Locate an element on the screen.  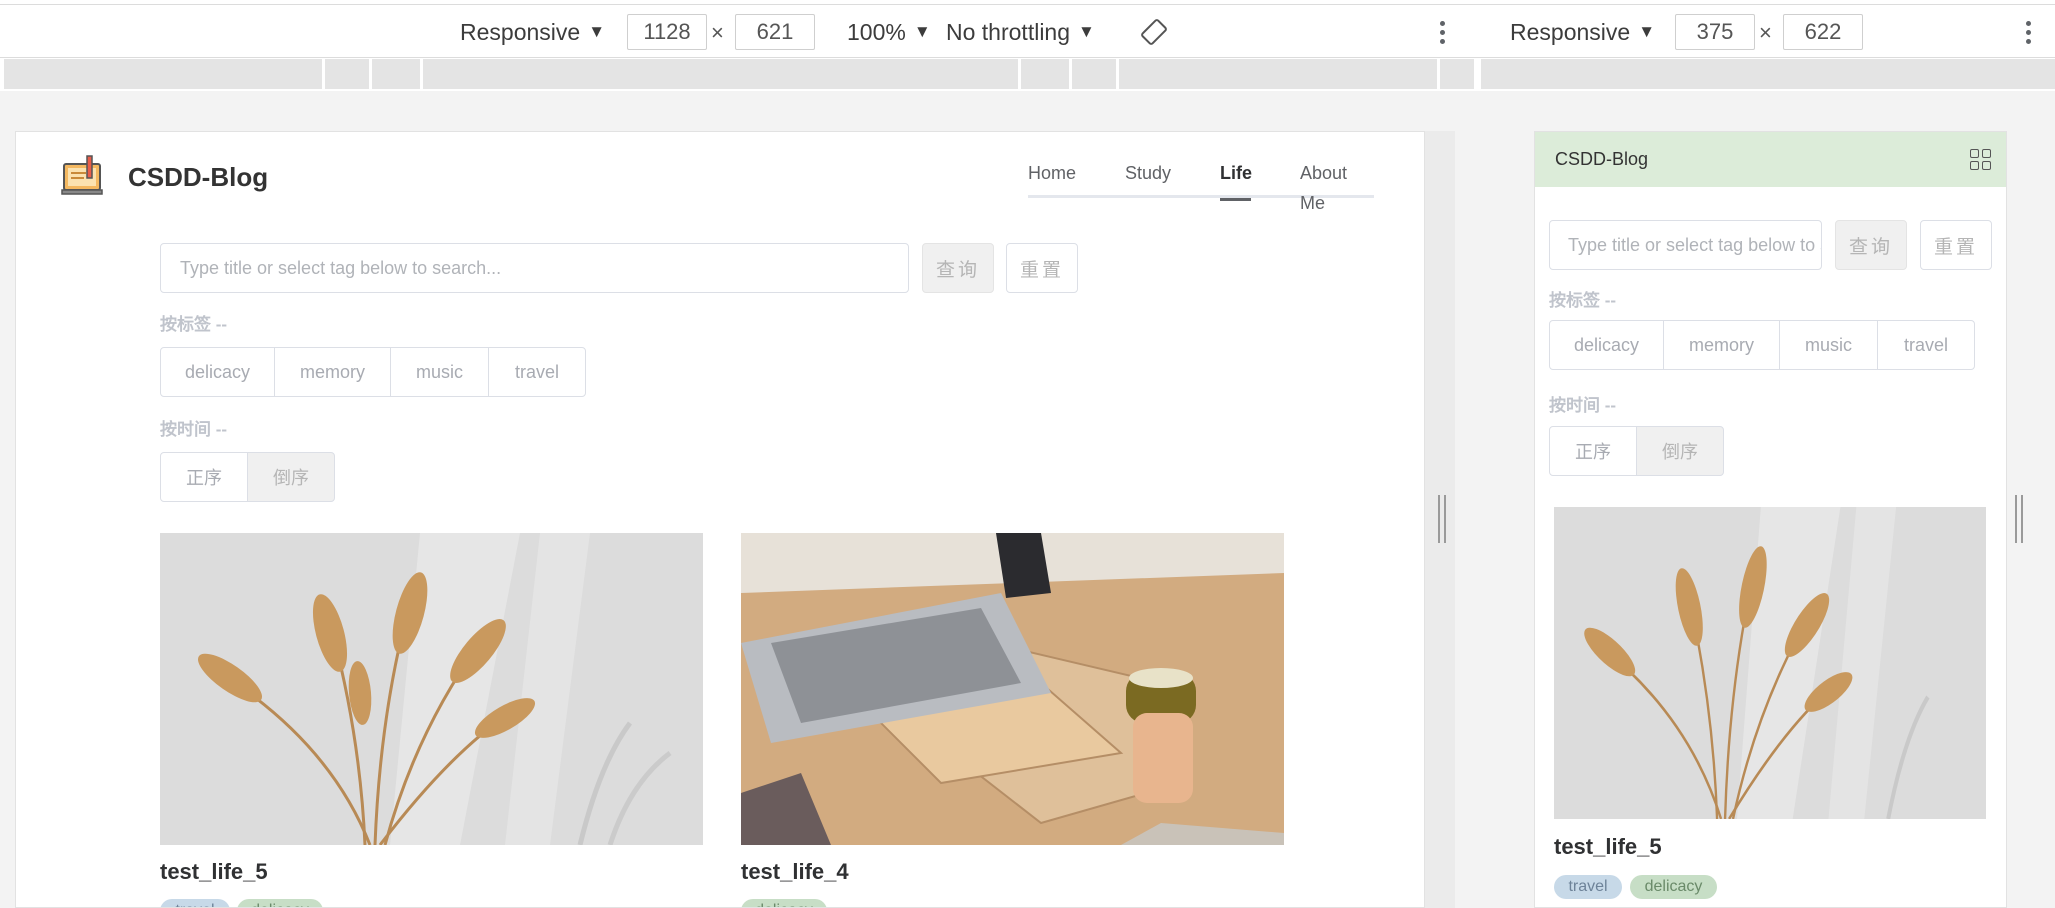
post-image-laptop is located at coordinates (1012, 689).